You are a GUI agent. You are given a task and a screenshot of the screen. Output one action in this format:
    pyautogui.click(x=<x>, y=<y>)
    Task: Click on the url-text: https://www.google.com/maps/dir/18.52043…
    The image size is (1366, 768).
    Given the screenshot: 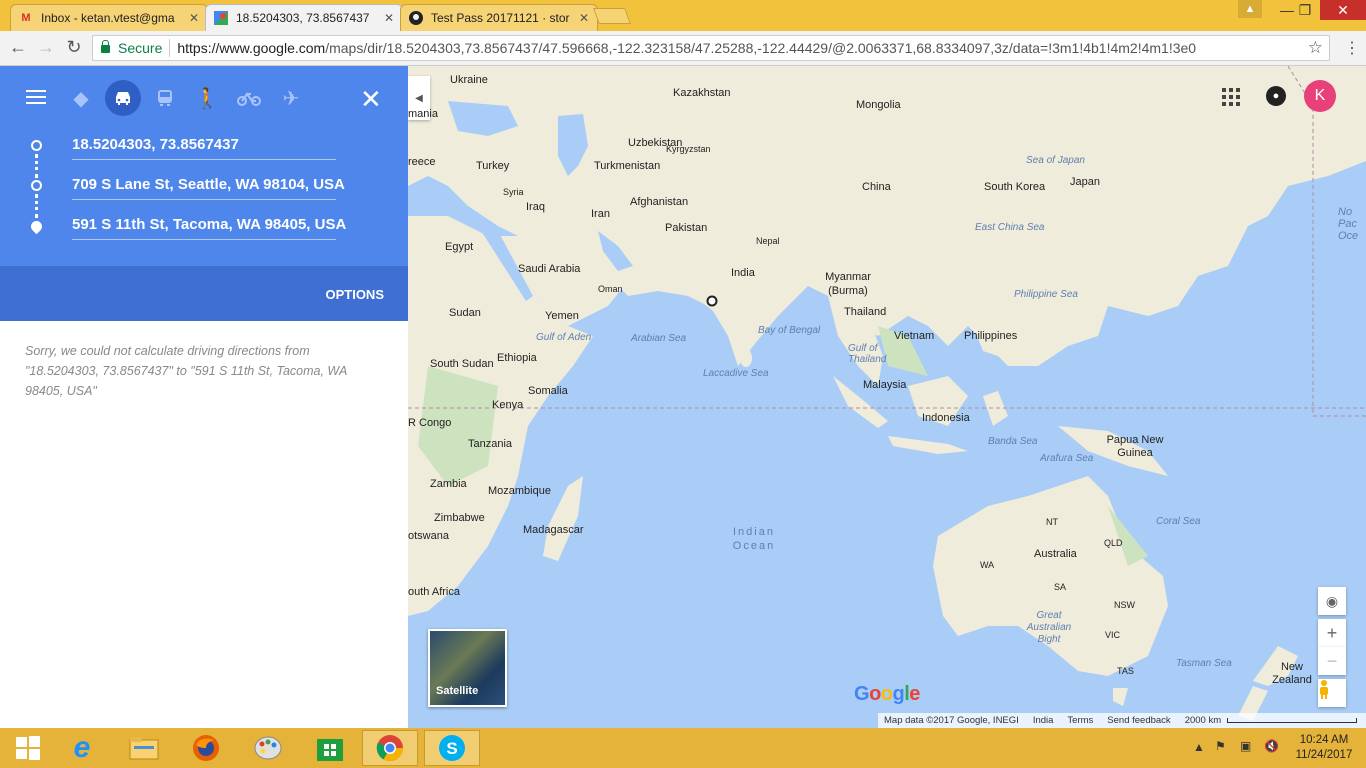 What is the action you would take?
    pyautogui.click(x=753, y=48)
    